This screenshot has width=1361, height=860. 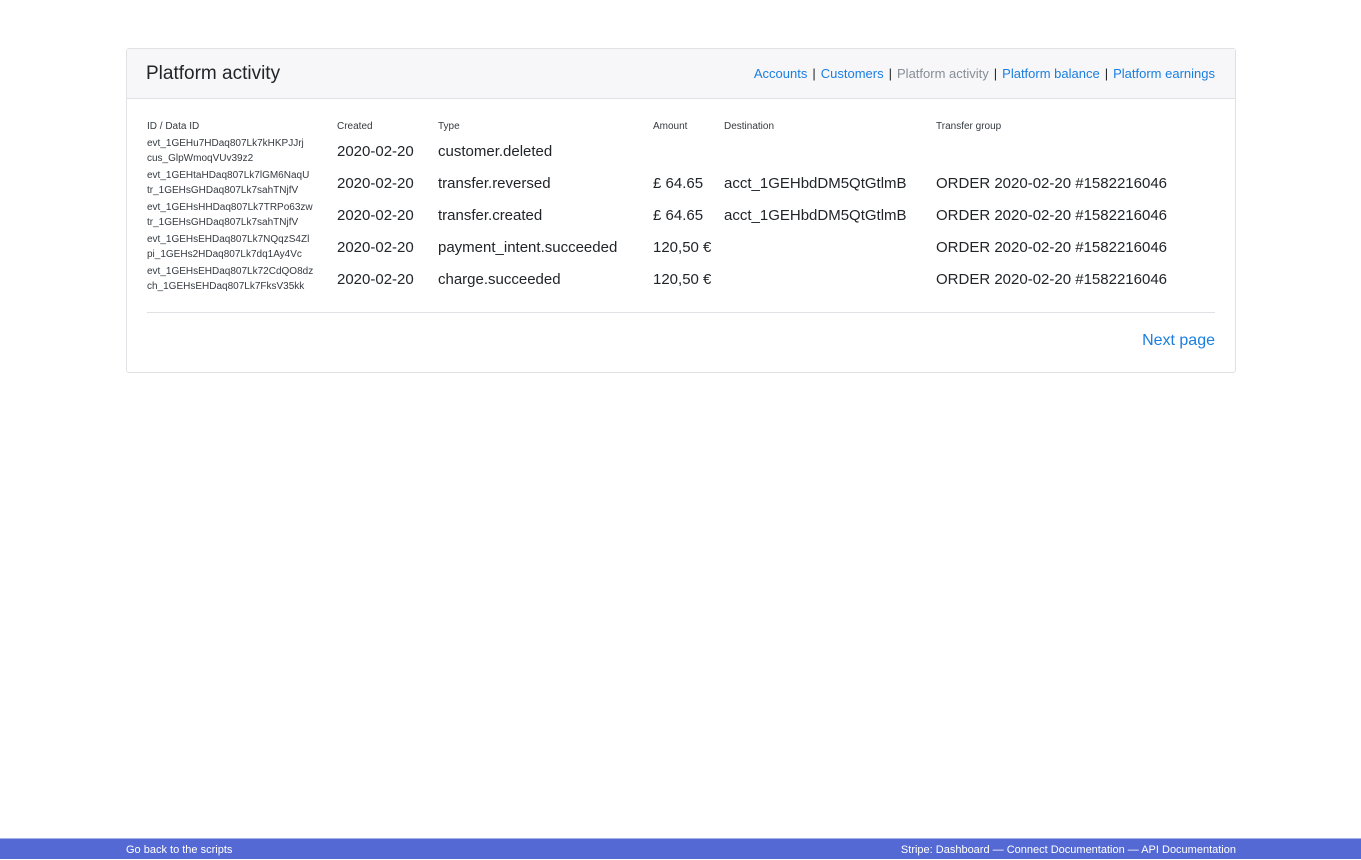 What do you see at coordinates (545, 215) in the screenshot?
I see `type-cell: transfer.created` at bounding box center [545, 215].